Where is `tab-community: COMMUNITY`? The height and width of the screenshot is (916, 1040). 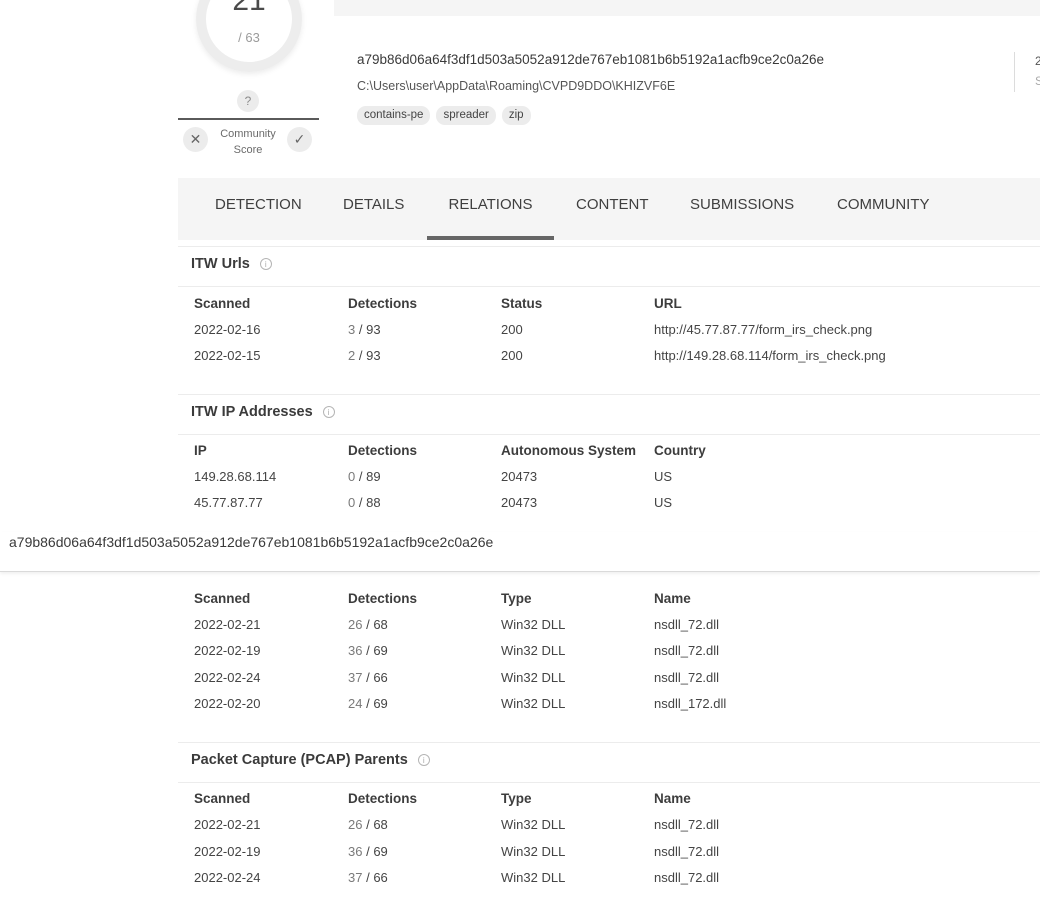
tab-community: COMMUNITY is located at coordinates (883, 209).